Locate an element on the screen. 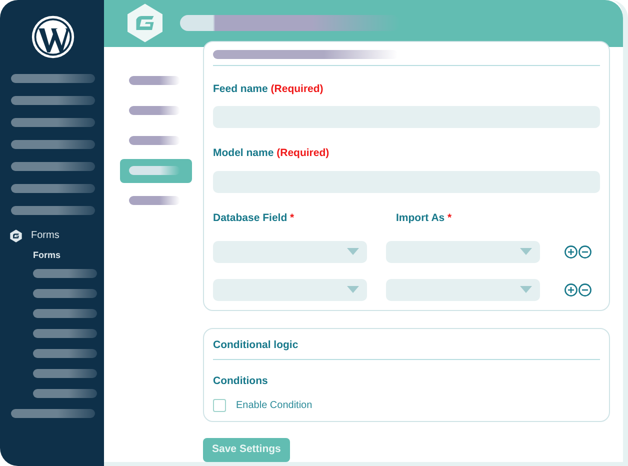 This screenshot has height=466, width=628. menu-item: Forms is located at coordinates (45, 235).